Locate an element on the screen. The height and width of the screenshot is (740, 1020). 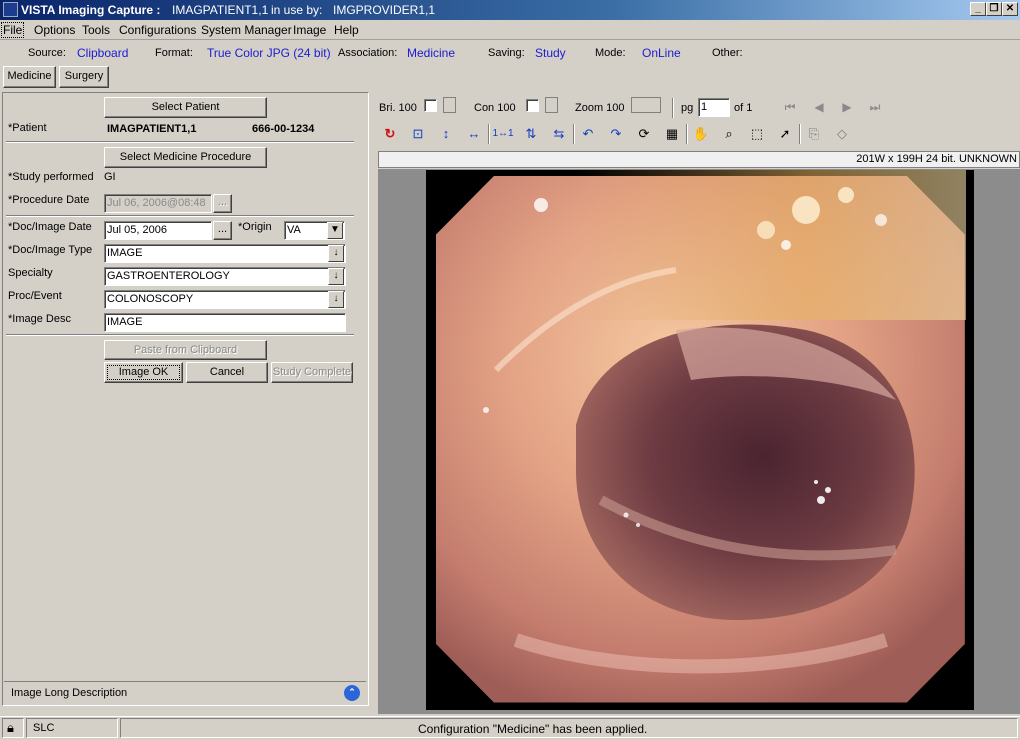
clear-icon: ◇ is located at coordinates (842, 134).